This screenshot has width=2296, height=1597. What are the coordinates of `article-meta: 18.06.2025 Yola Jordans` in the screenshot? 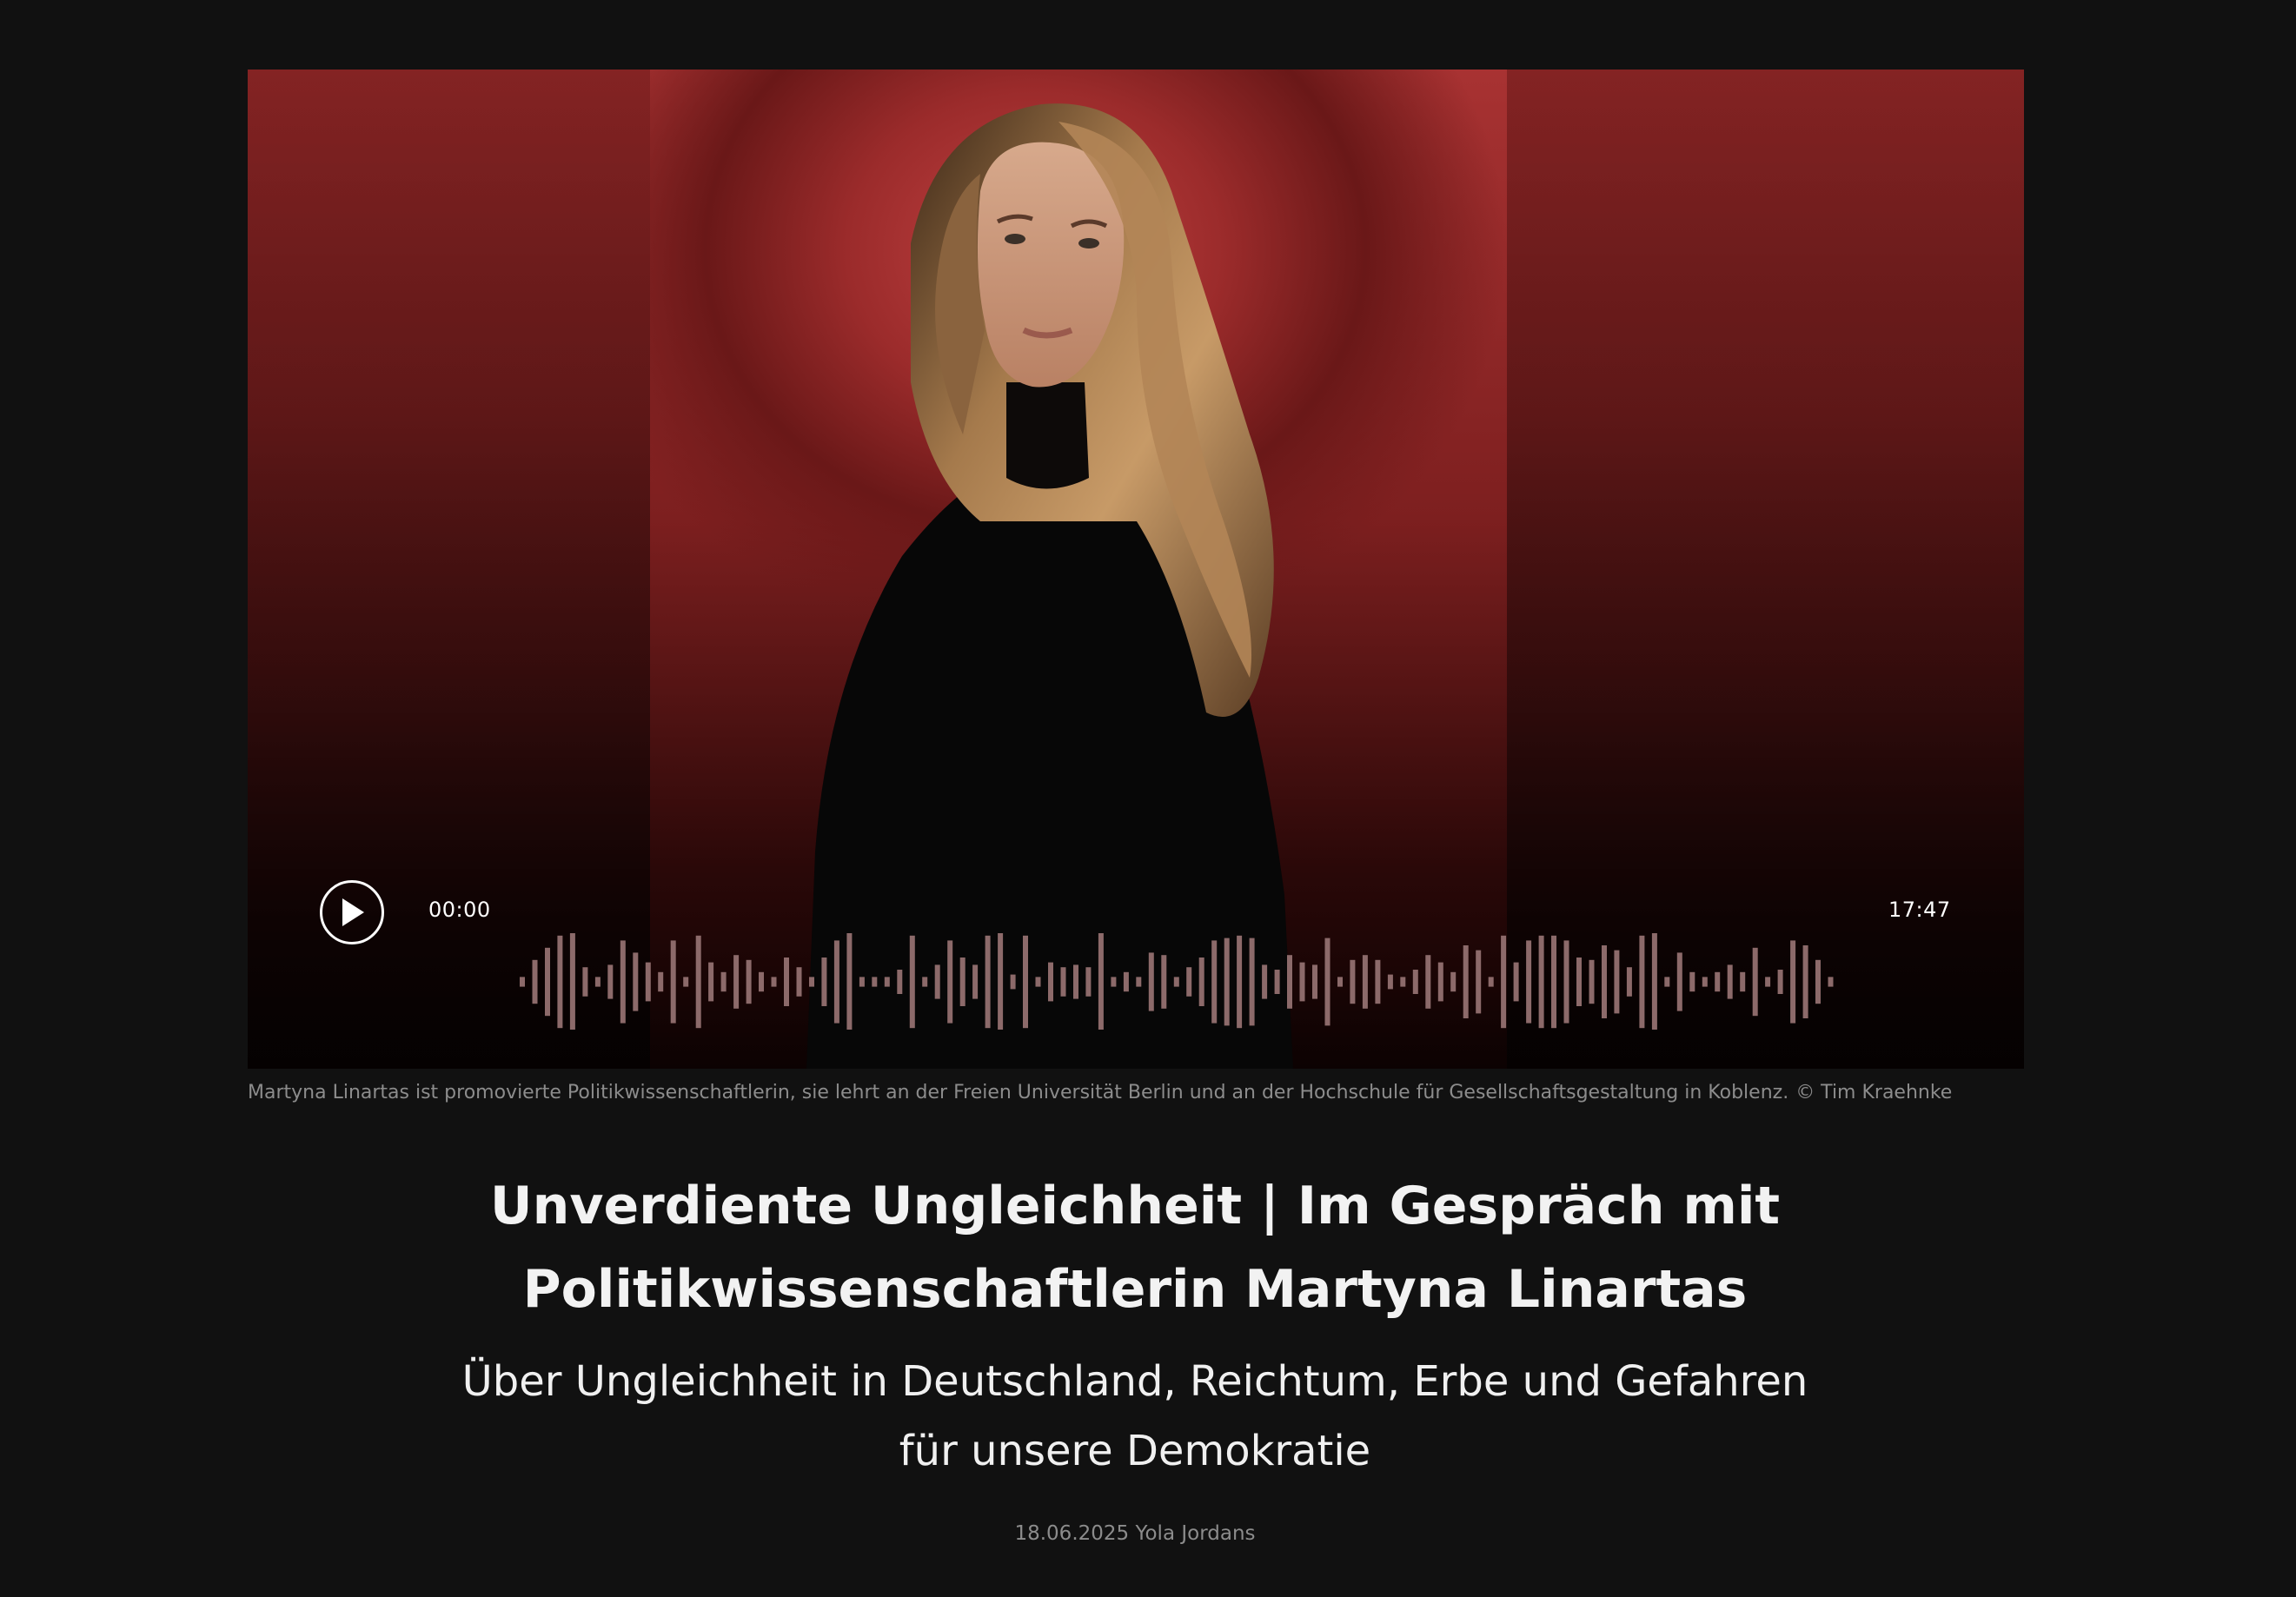 It's located at (1135, 1533).